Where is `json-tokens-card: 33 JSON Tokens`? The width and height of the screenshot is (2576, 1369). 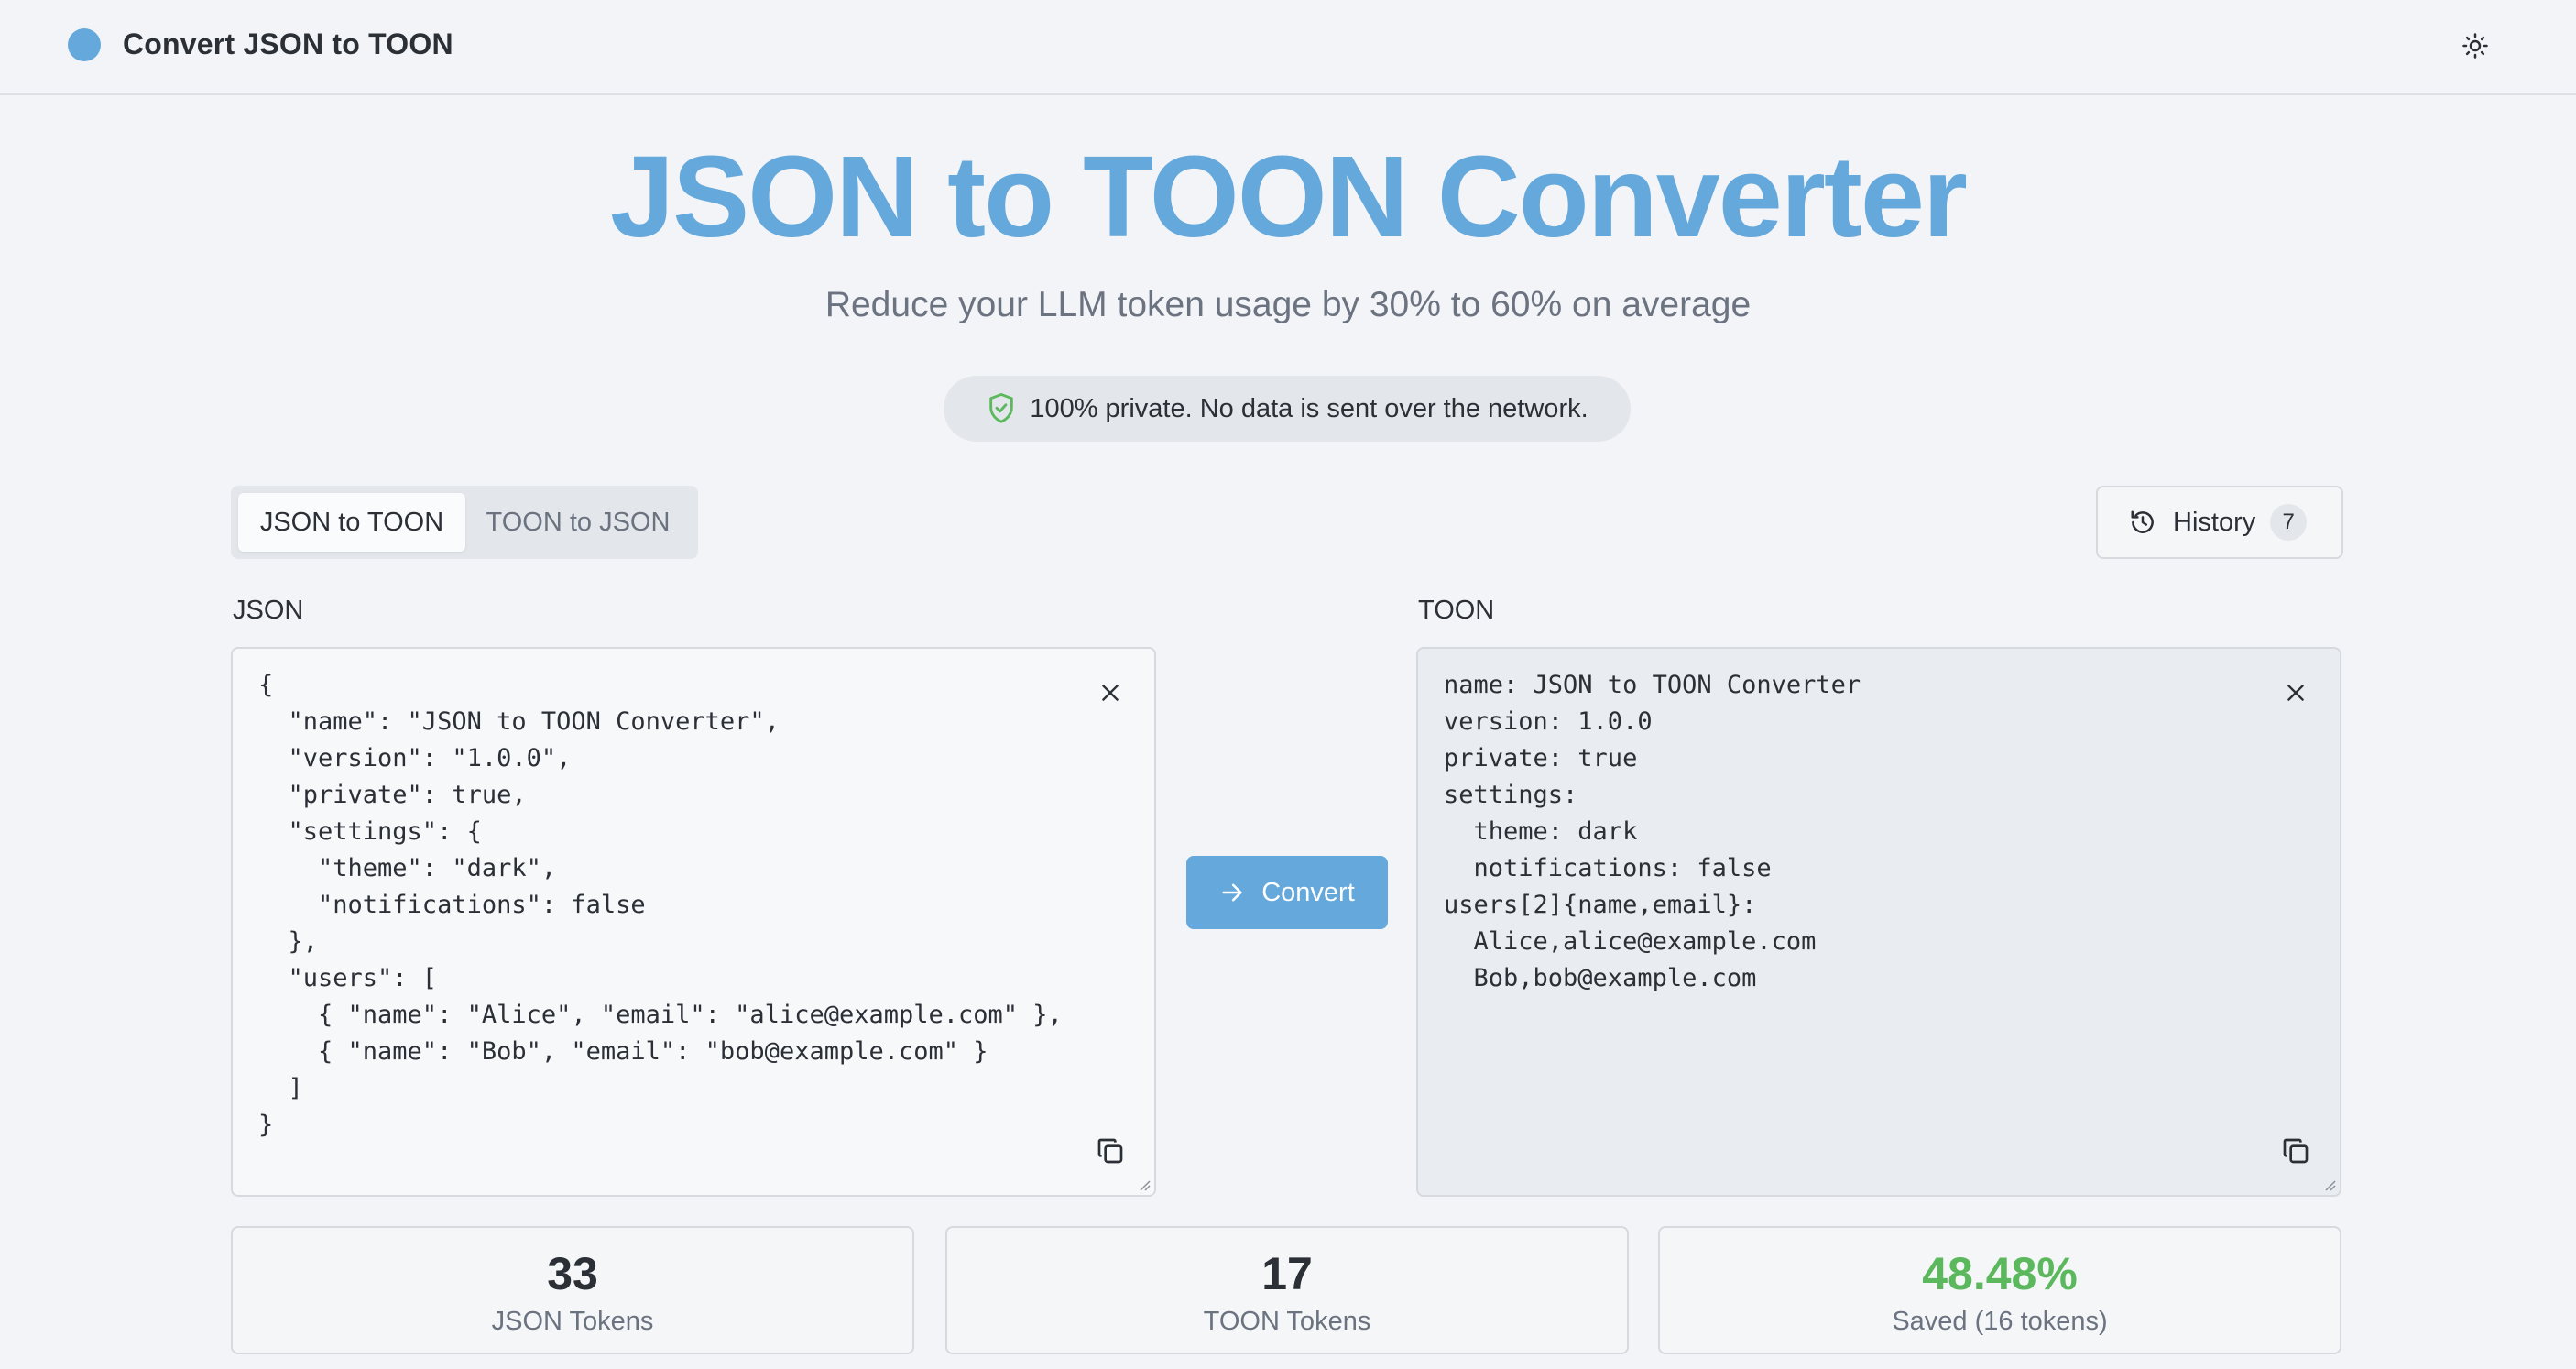 json-tokens-card: 33 JSON Tokens is located at coordinates (573, 1290).